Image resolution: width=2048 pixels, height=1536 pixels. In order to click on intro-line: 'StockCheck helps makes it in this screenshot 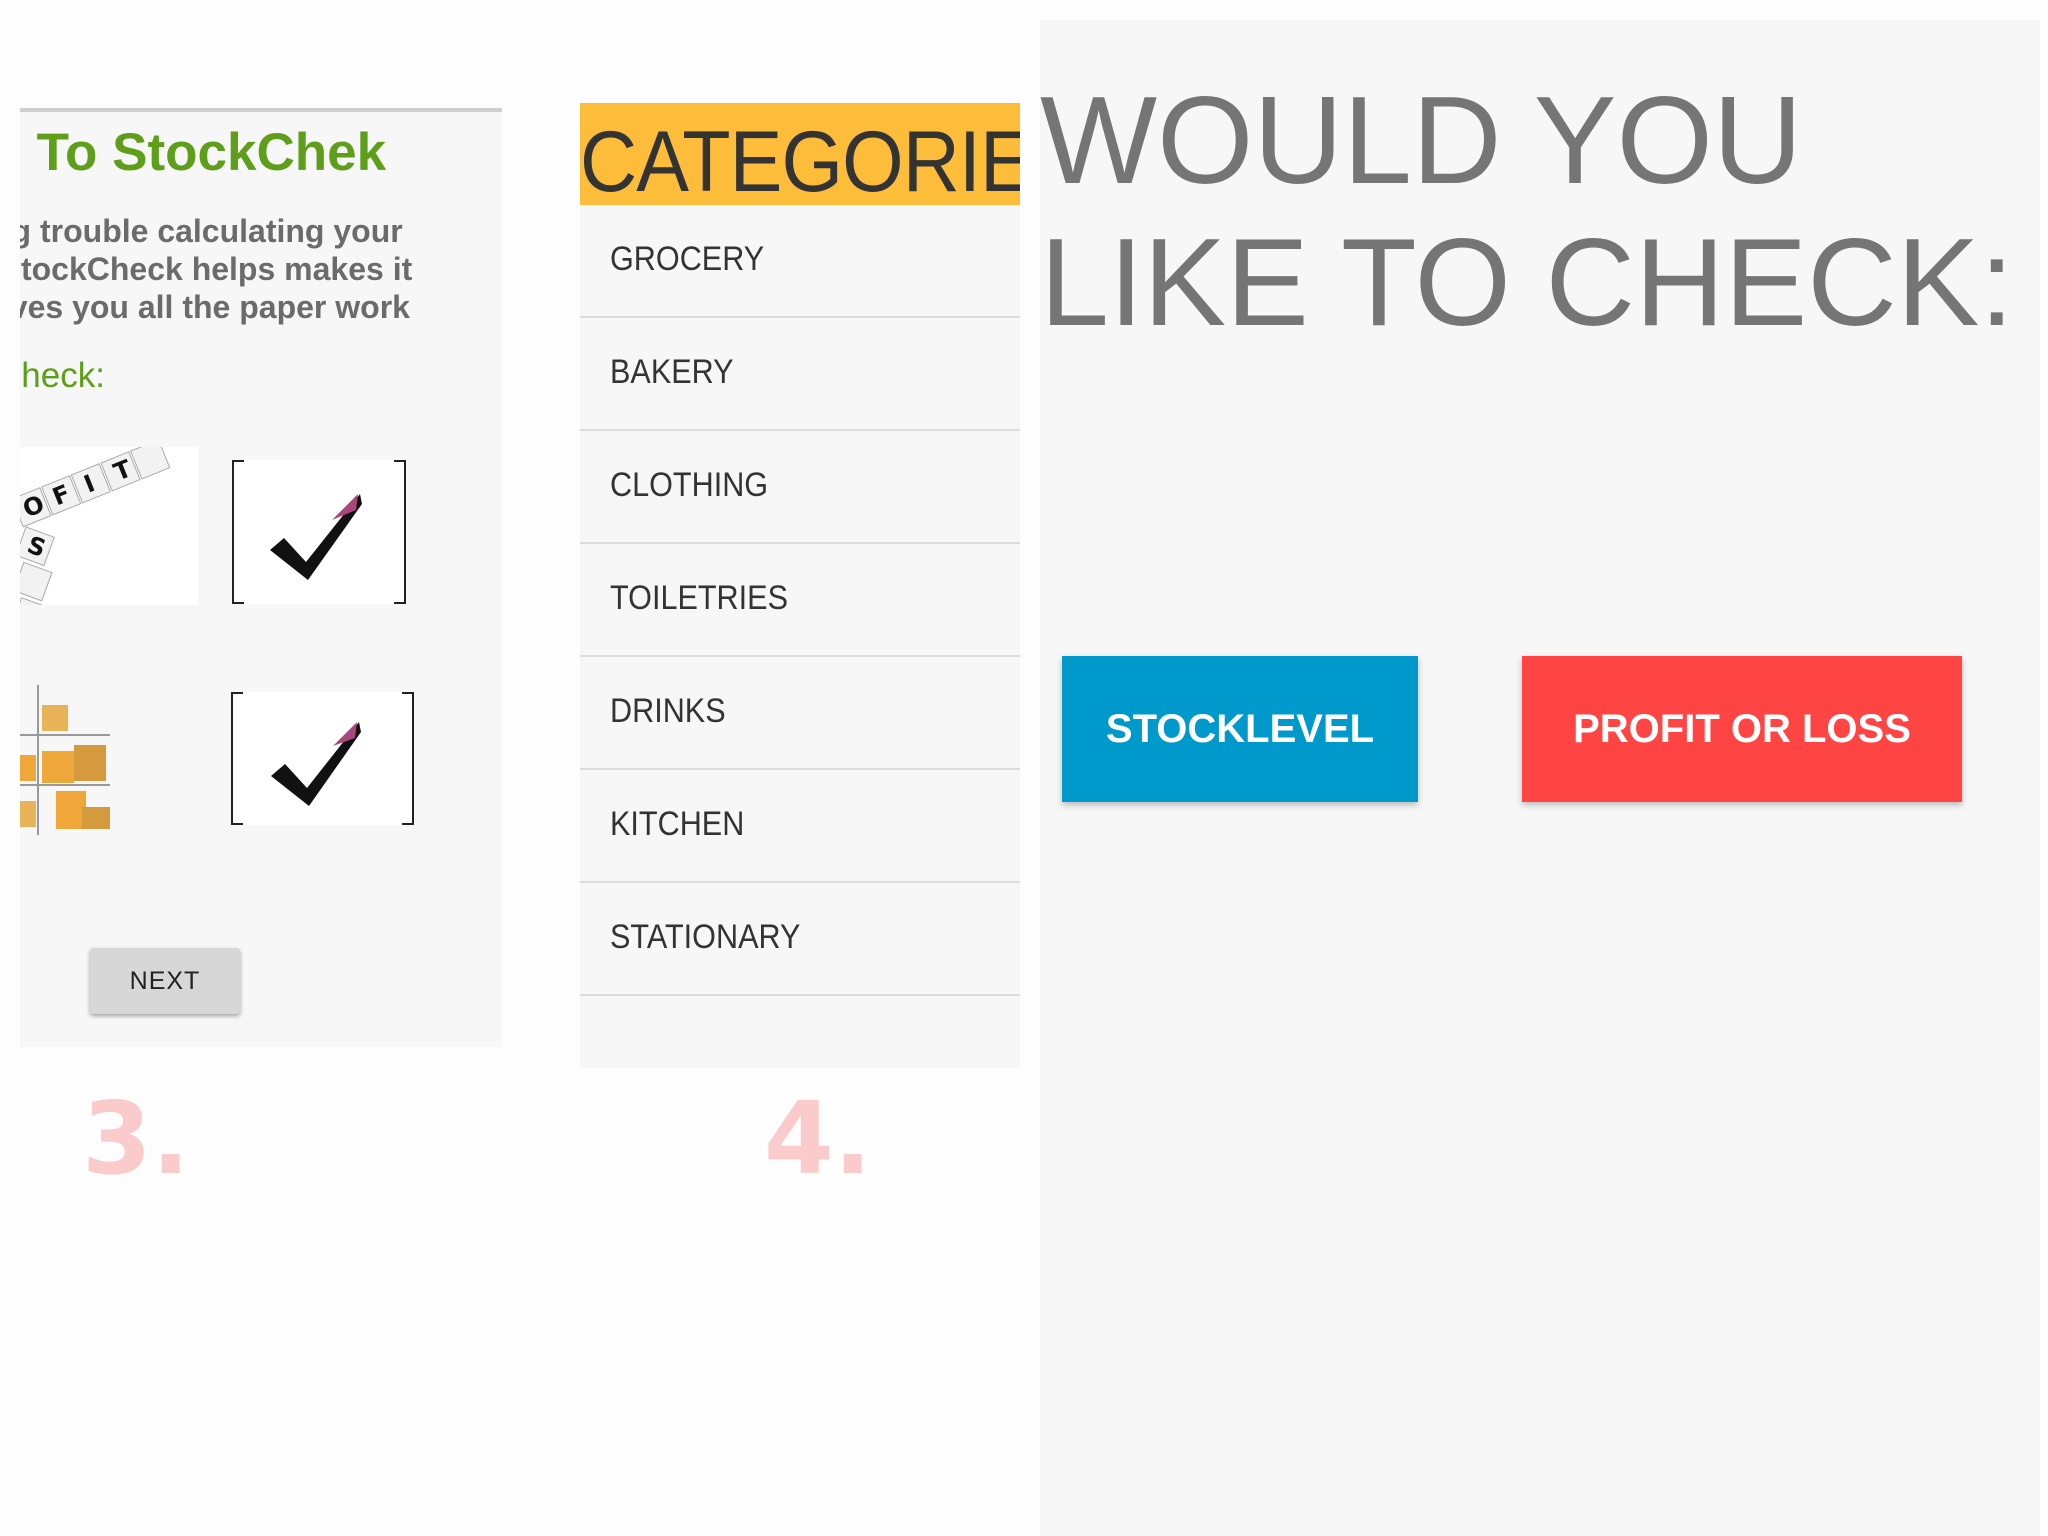, I will do `click(216, 269)`.